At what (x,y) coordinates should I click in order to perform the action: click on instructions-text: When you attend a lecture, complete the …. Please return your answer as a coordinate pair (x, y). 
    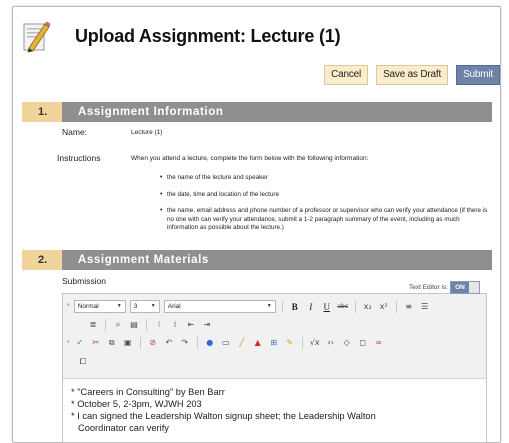
    Looking at the image, I should click on (250, 158).